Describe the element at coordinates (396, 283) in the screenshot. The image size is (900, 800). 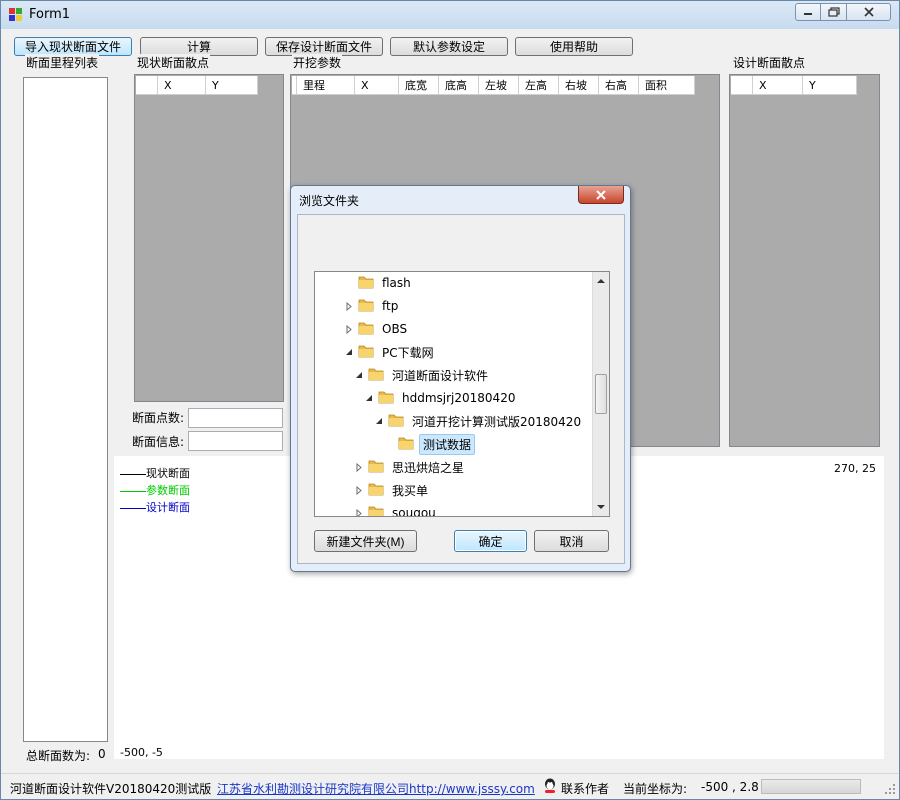
I see `tree-item-label: flash` at that location.